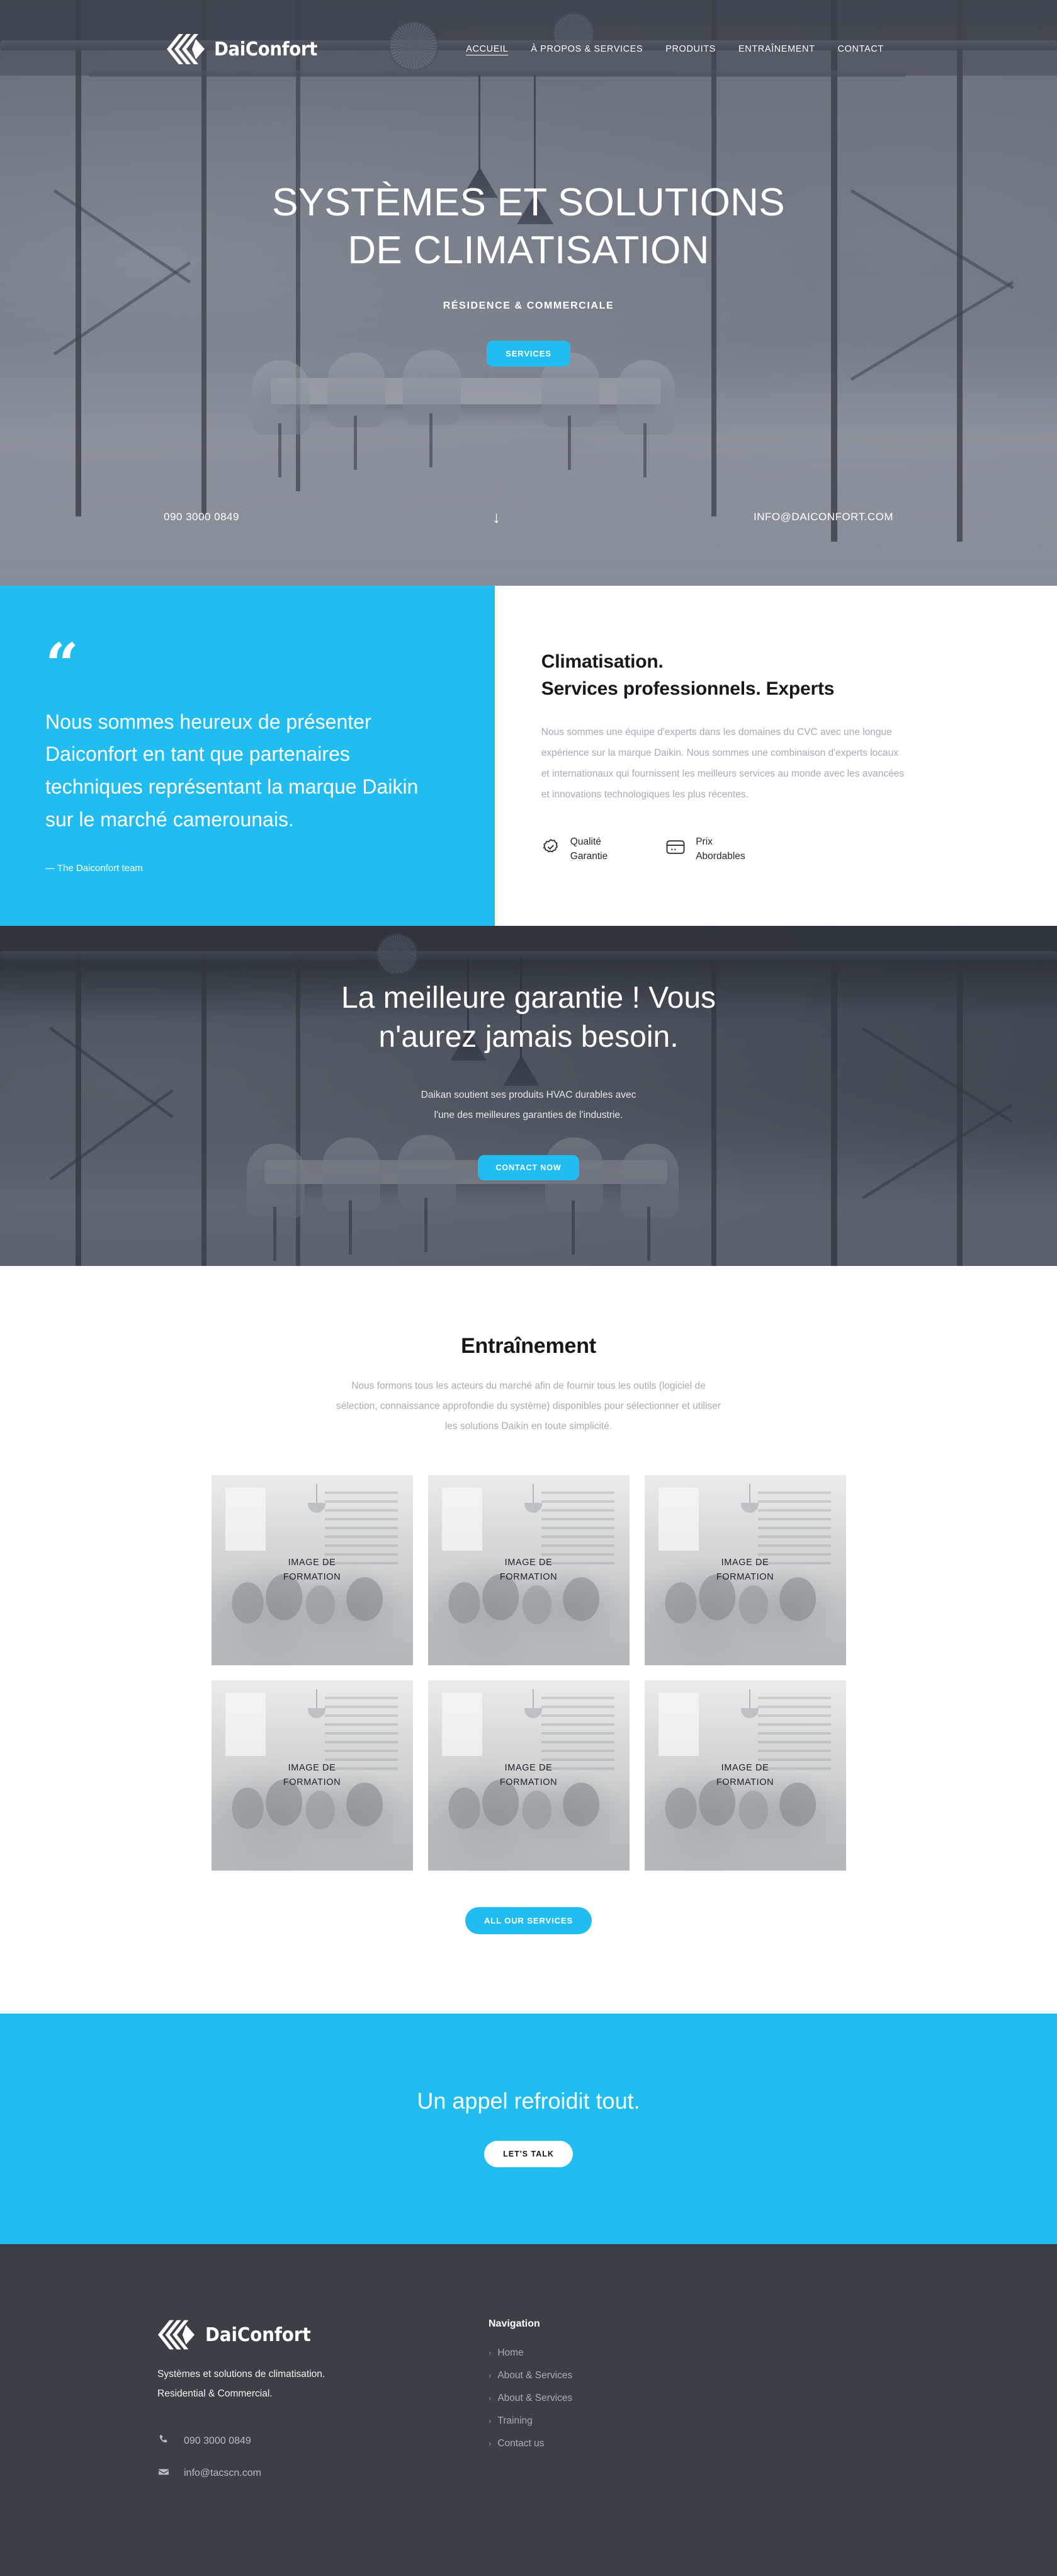  I want to click on hero-subtitle: RÉSIDENCE & COMMERCIALE, so click(528, 306).